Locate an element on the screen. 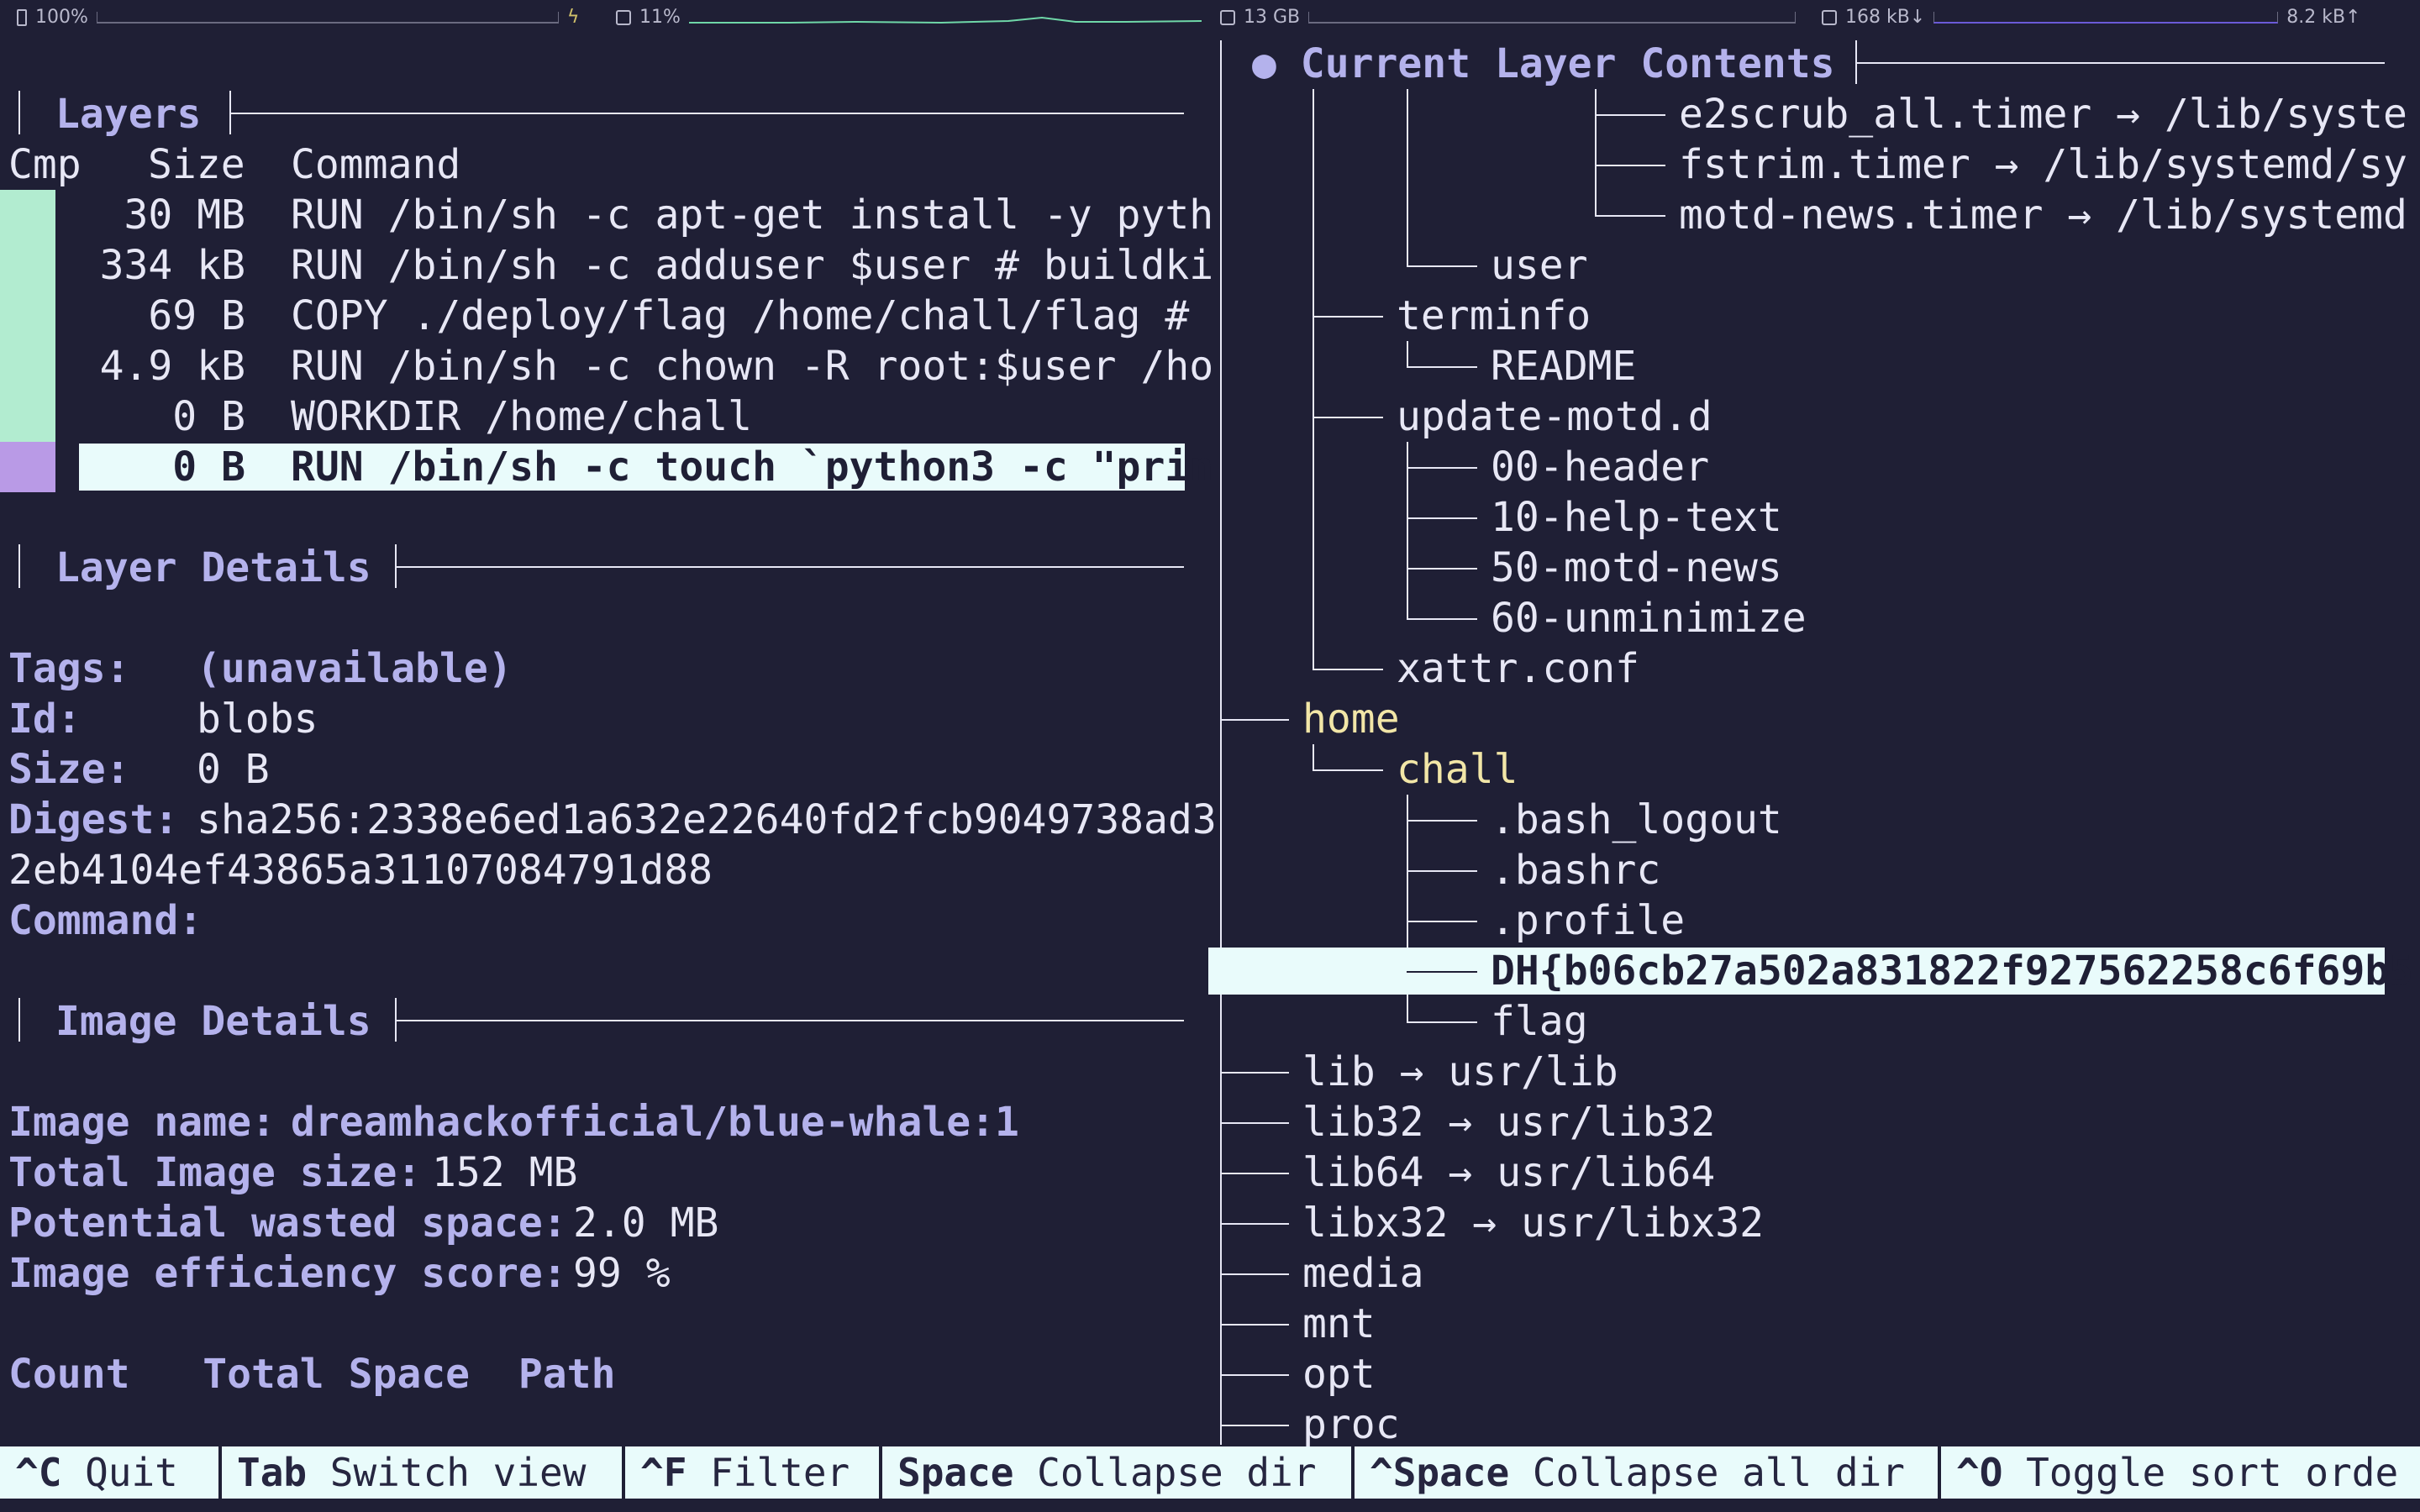 The height and width of the screenshot is (1512, 2420). tags-label: Tags: is located at coordinates (69, 668).